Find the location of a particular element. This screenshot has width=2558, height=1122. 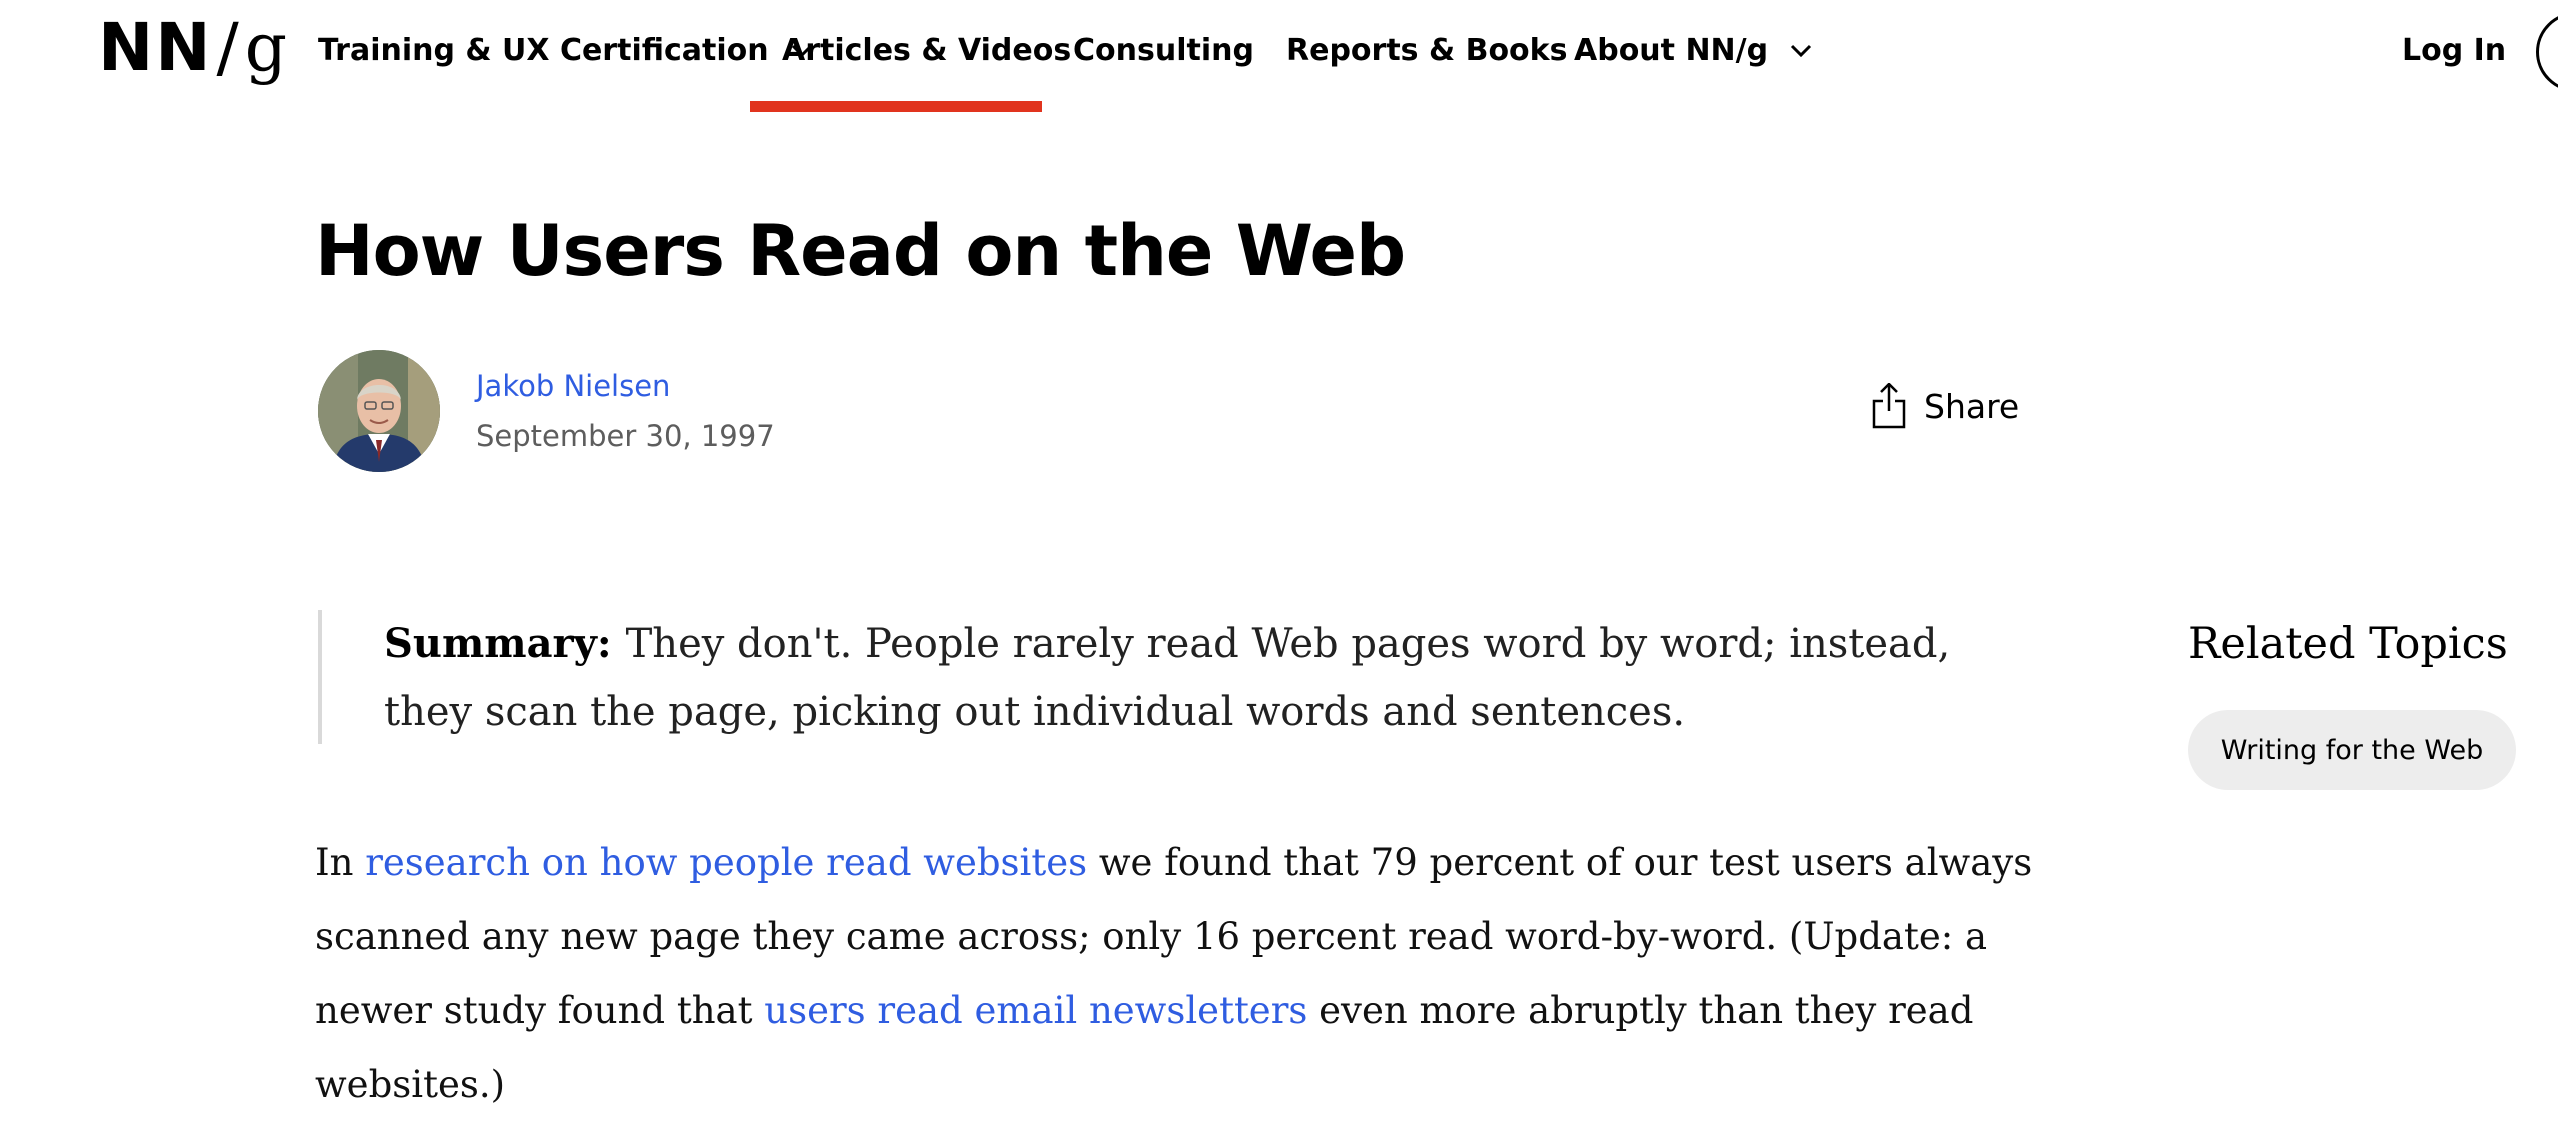

nav-training: Training & UX Certification is located at coordinates (565, 50).